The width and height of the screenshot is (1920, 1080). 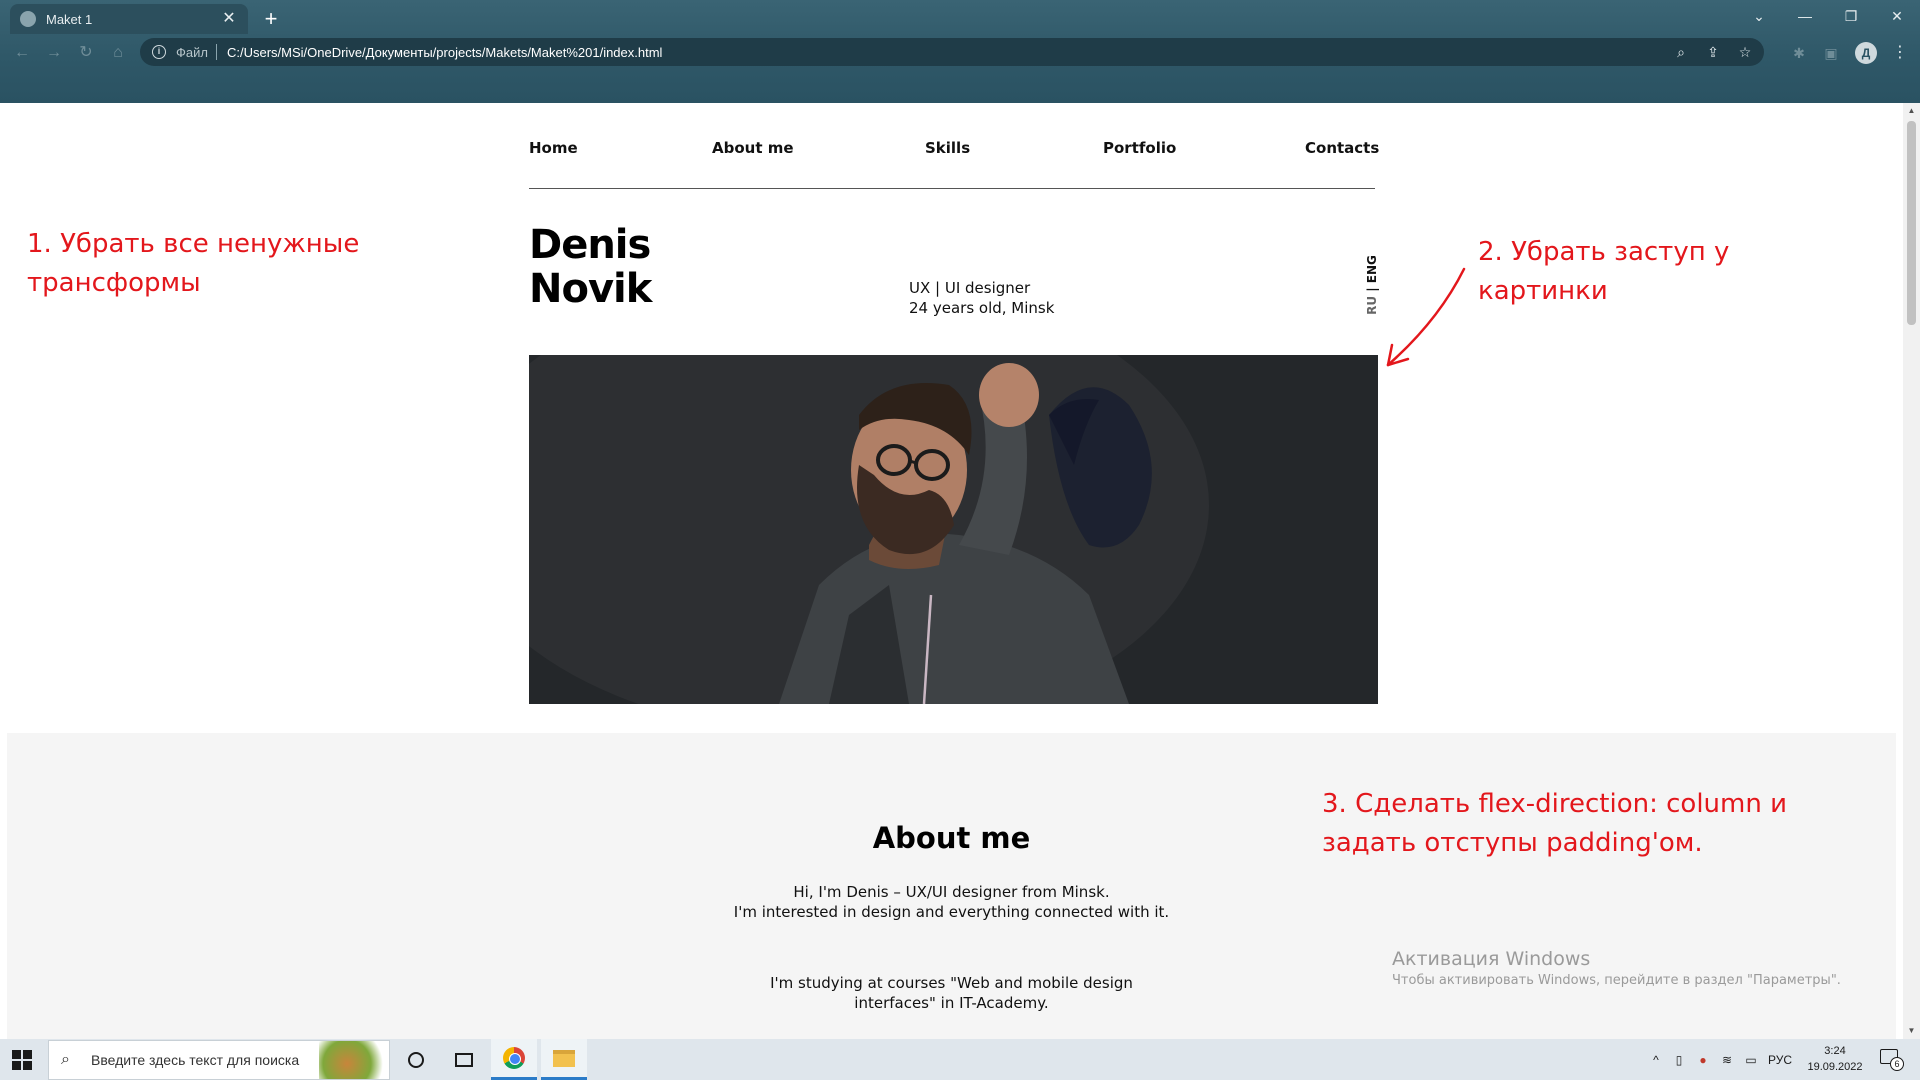 I want to click on new-tab-button: +, so click(x=271, y=19).